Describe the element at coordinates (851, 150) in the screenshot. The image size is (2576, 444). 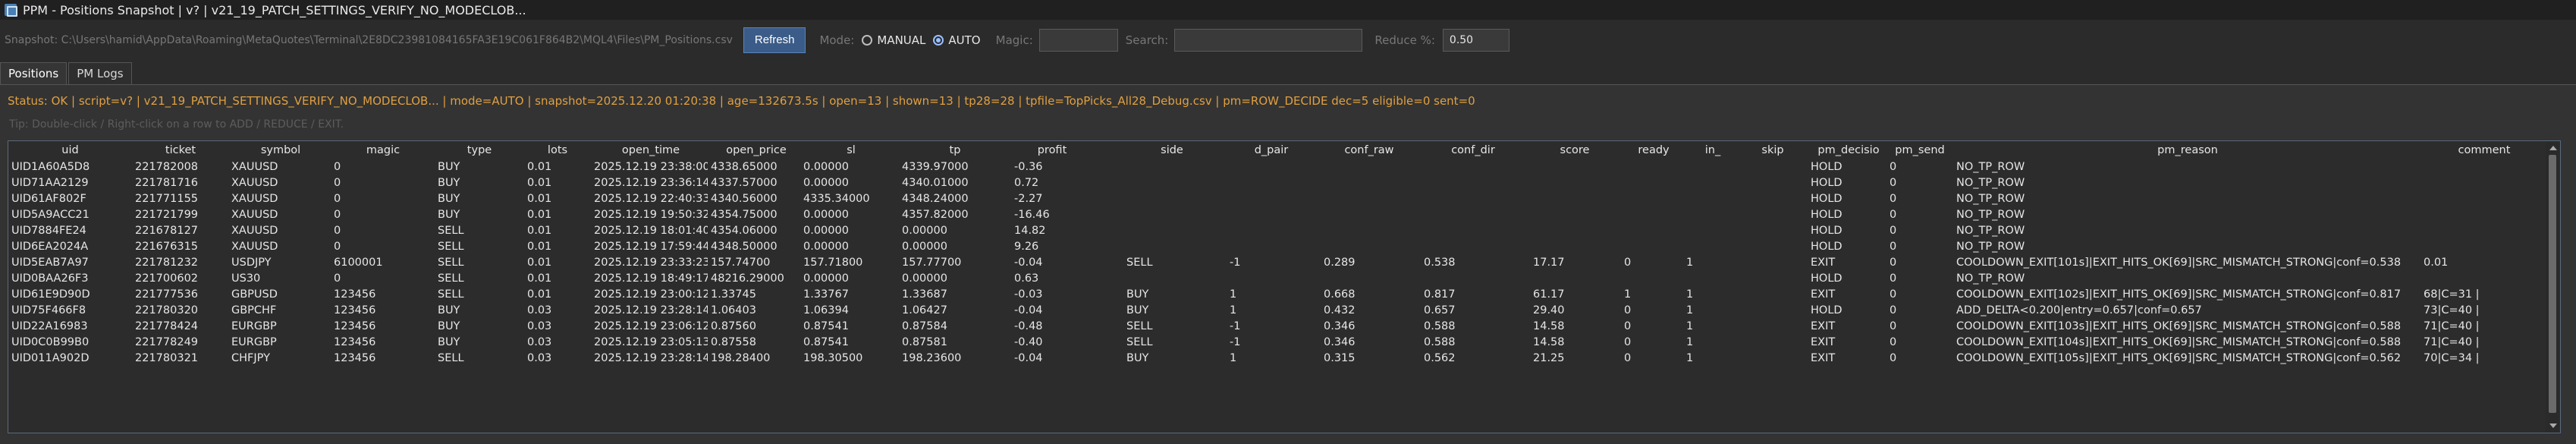
I see `column-header-sl: sl` at that location.